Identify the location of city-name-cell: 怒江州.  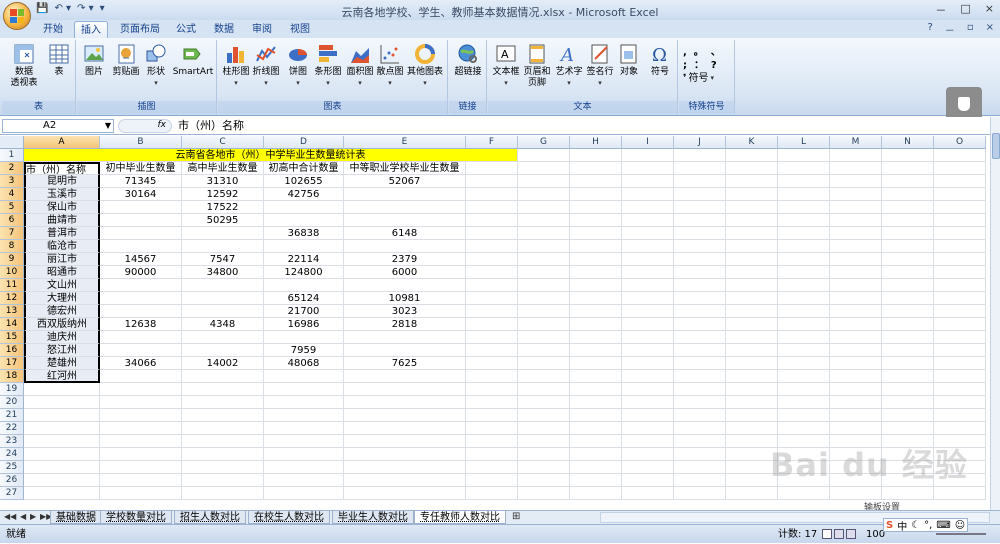
(62, 350).